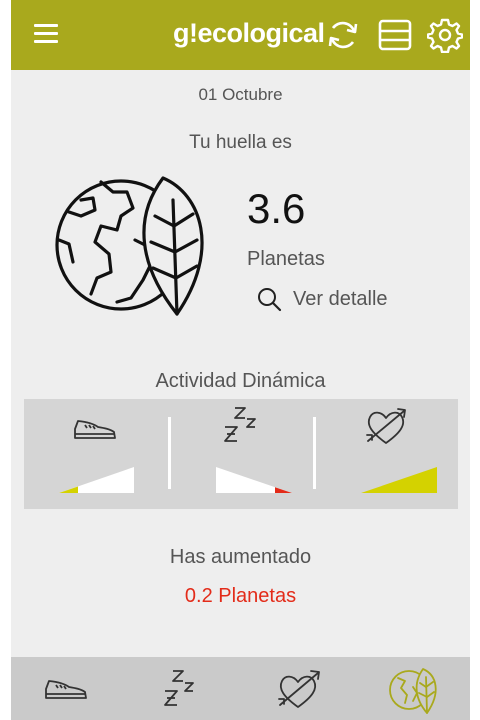 The width and height of the screenshot is (480, 720). I want to click on love-level-bar, so click(399, 480).